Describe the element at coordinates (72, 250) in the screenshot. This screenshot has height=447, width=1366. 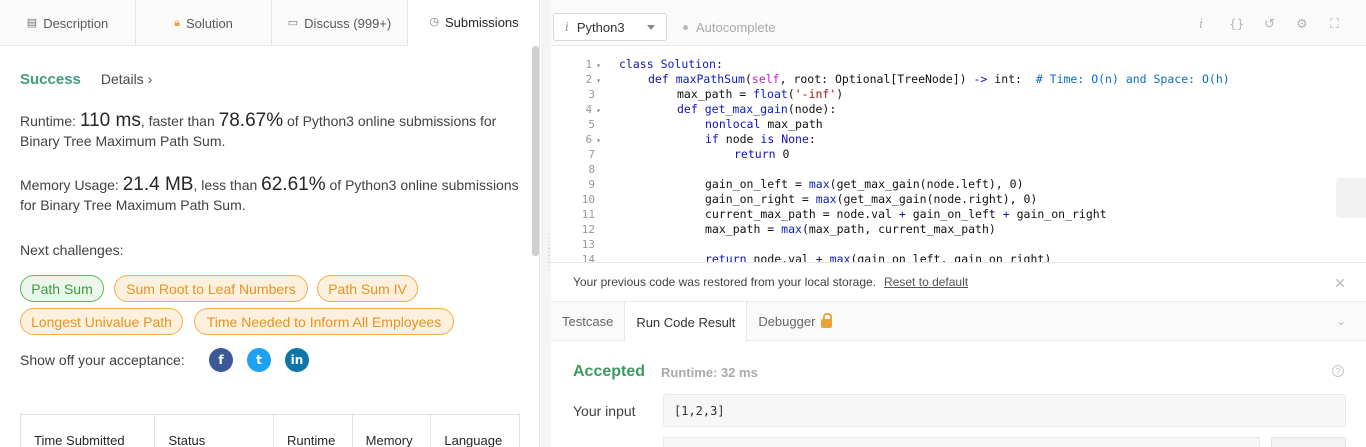
I see `next-challenges-label: Next challenges:` at that location.